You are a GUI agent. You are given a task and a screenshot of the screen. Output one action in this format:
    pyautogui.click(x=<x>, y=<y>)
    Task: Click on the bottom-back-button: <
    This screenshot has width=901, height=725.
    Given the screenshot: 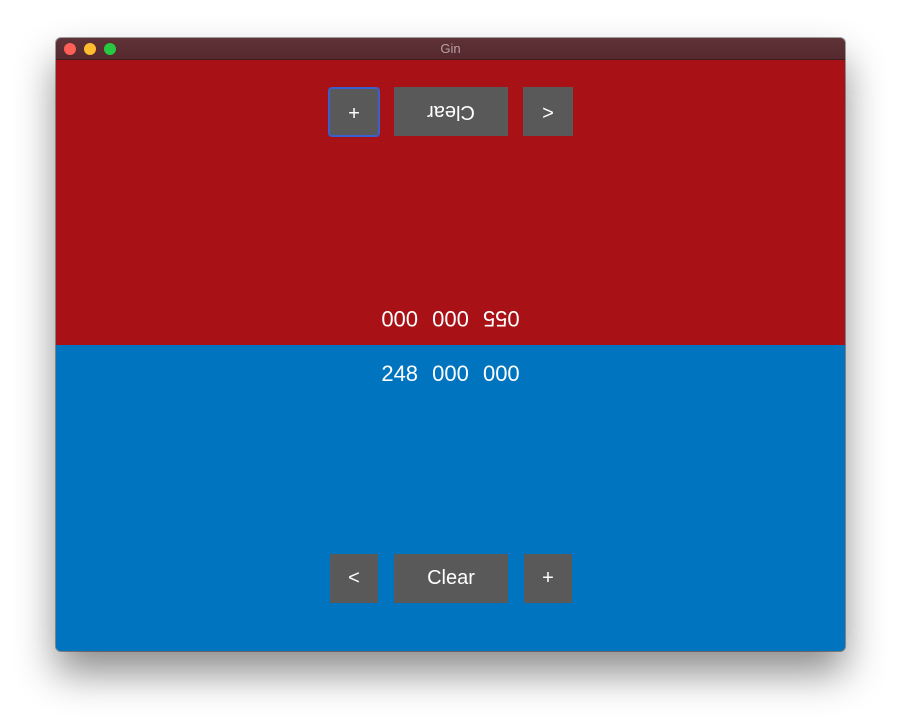 What is the action you would take?
    pyautogui.click(x=354, y=578)
    